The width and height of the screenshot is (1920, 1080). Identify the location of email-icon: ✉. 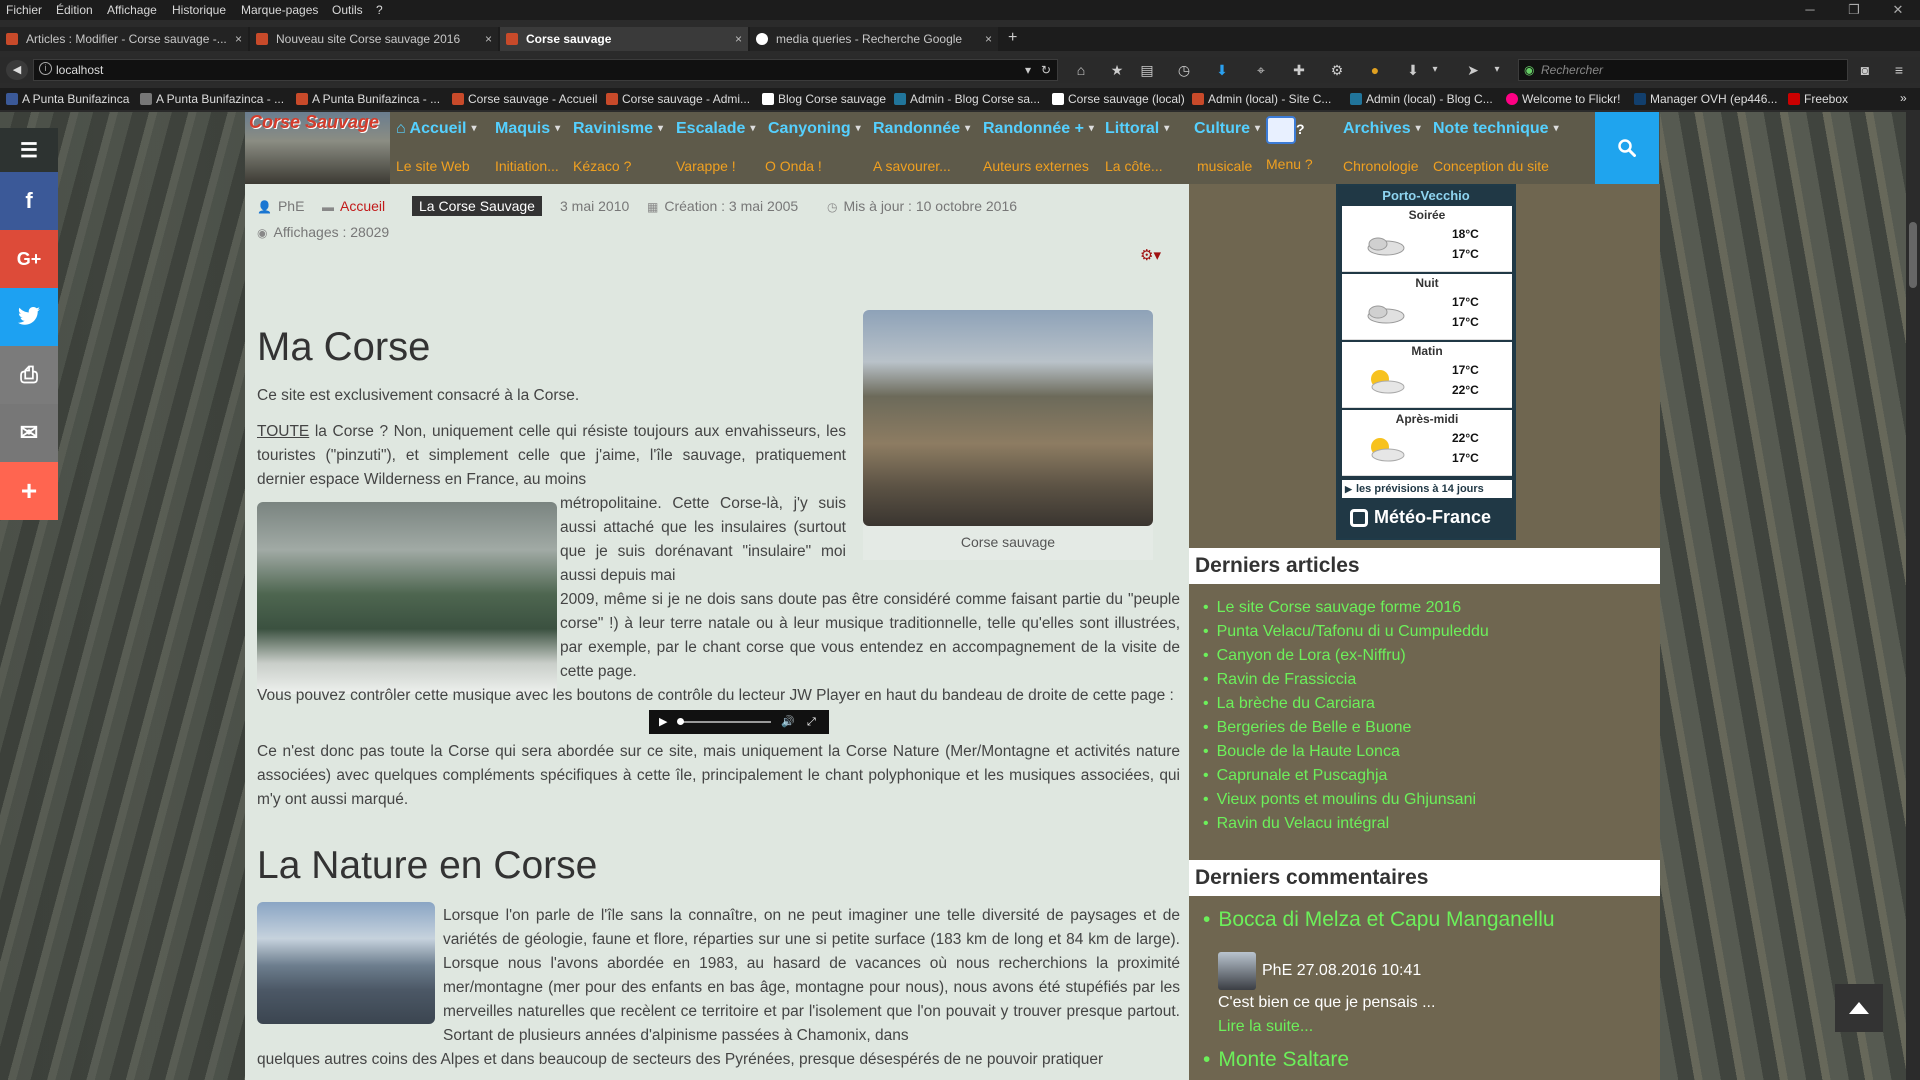
(29, 433).